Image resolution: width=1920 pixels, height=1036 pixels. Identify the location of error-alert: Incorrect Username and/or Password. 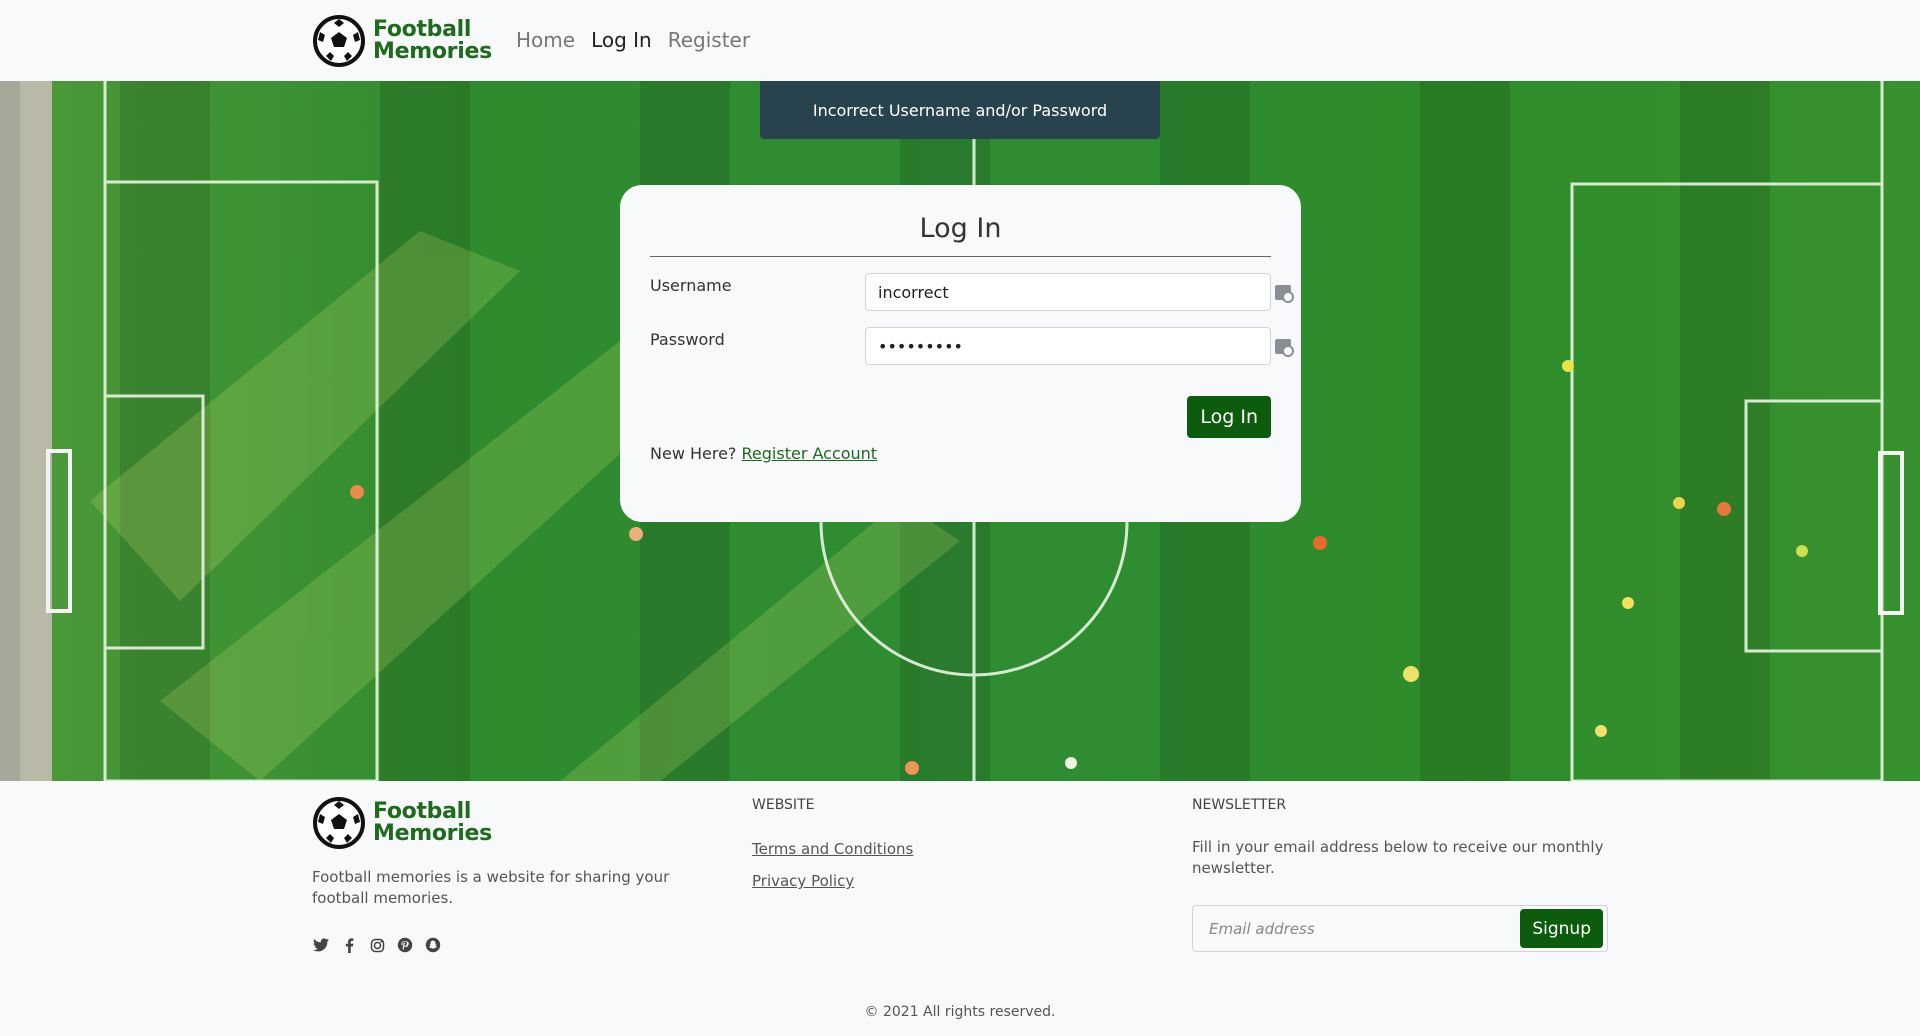
(960, 110).